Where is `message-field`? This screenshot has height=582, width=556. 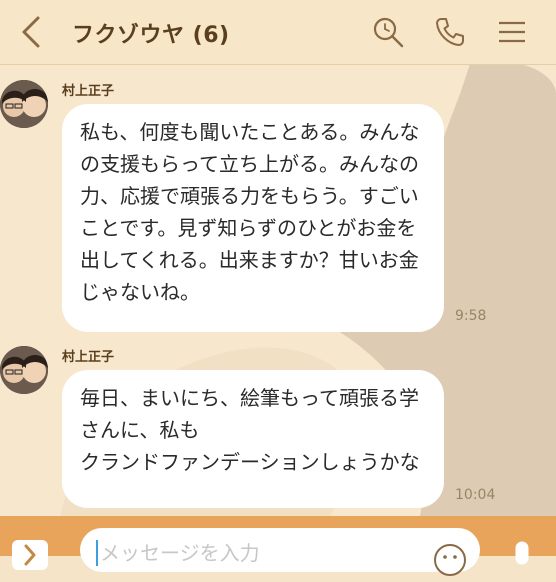
message-field is located at coordinates (280, 550).